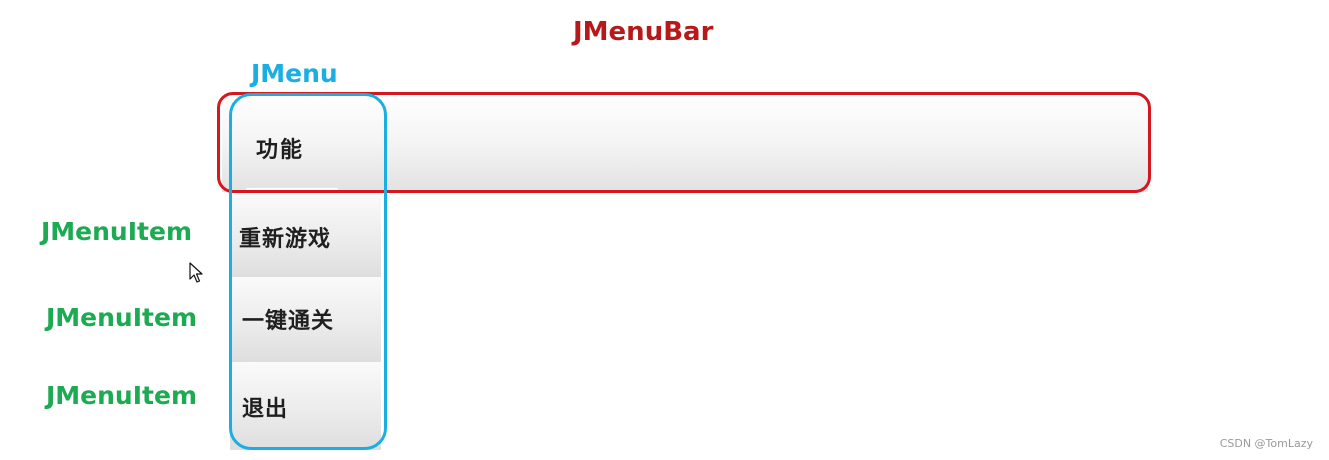 The image size is (1329, 460). I want to click on jmenuitem-label-3: JMenuItem, so click(121, 395).